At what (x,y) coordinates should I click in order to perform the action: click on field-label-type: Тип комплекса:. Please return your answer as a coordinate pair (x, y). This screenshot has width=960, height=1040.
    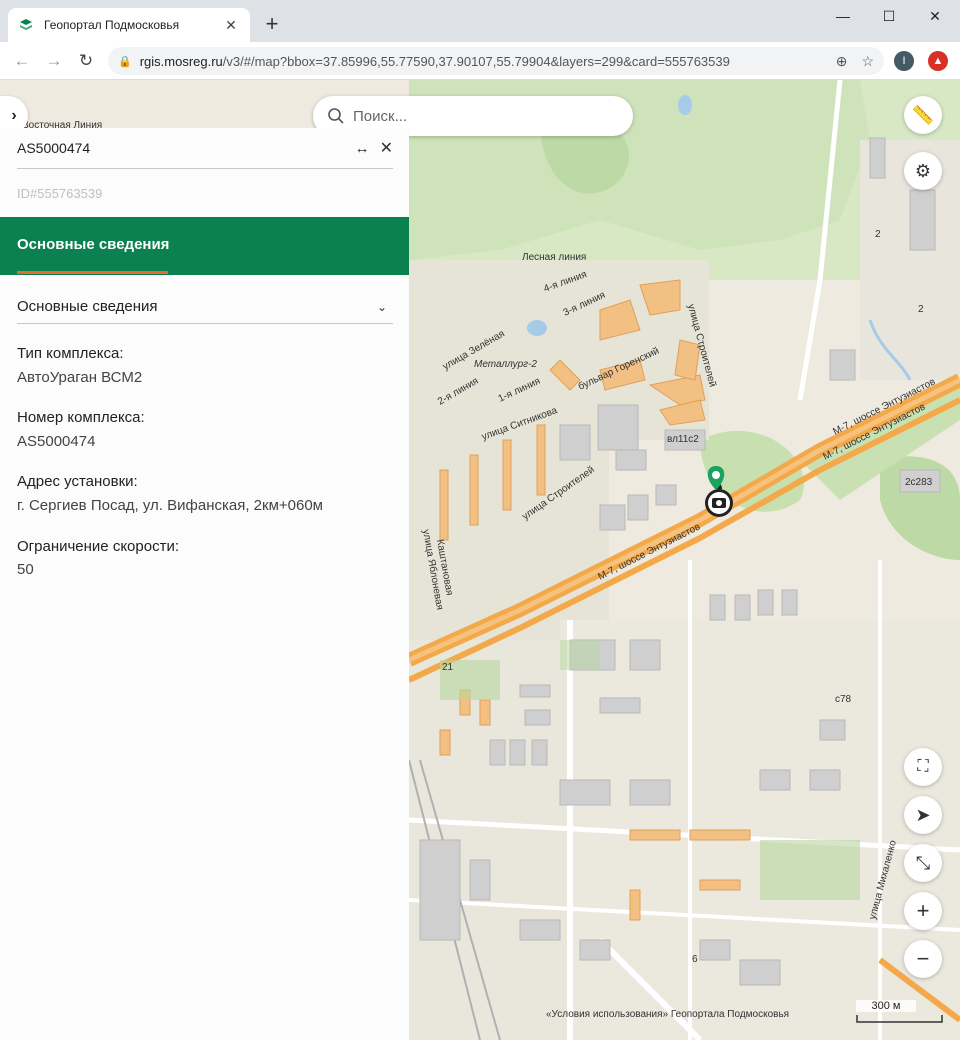
    Looking at the image, I should click on (70, 353).